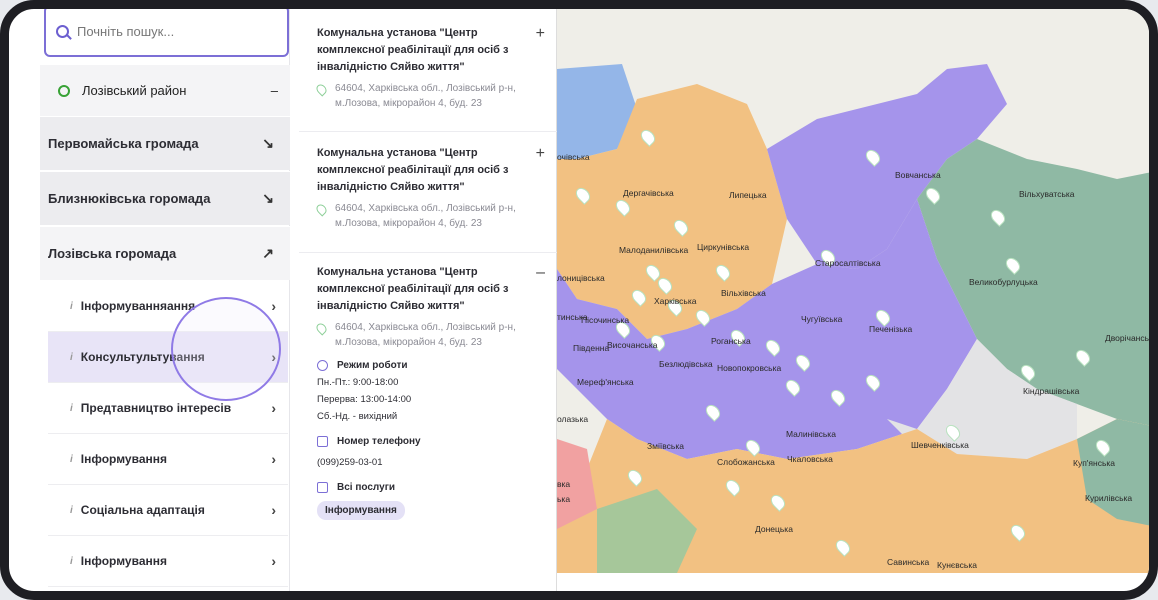 The width and height of the screenshot is (1158, 600). Describe the element at coordinates (774, 529) in the screenshot. I see `map-label: Донецька` at that location.